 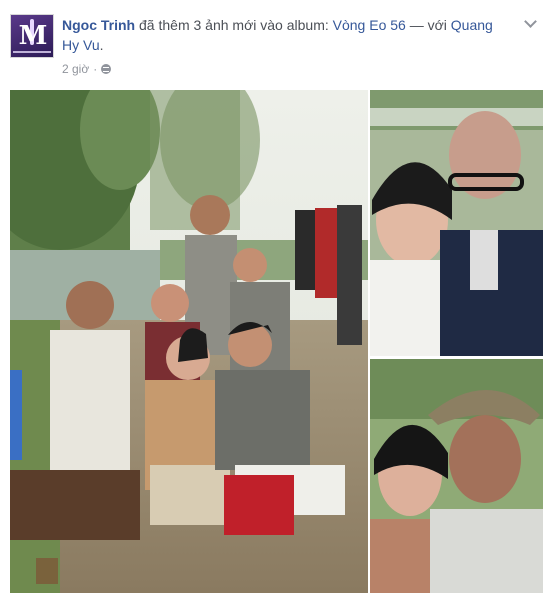 I want to click on author-name-link: Ngoc Trinh, so click(x=98, y=25).